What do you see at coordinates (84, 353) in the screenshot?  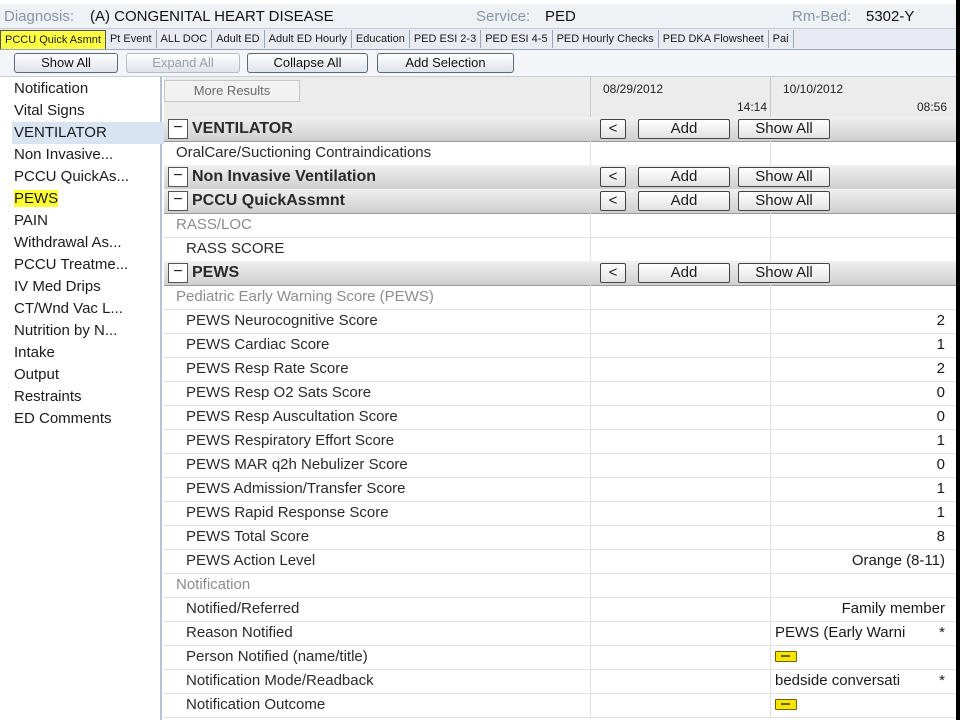 I see `sidebar-item-intake: Intake` at bounding box center [84, 353].